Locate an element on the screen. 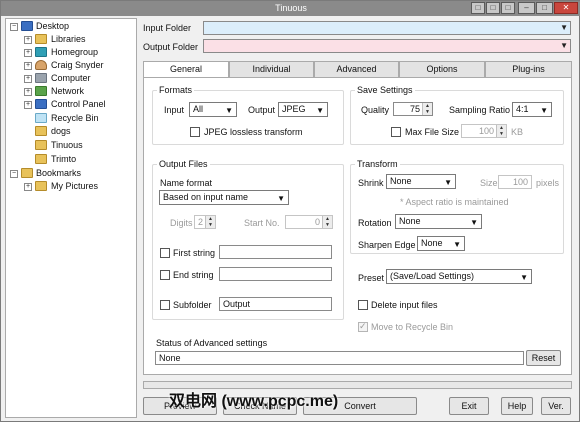  tree-node-libraries: + Libraries is located at coordinates (71, 39).